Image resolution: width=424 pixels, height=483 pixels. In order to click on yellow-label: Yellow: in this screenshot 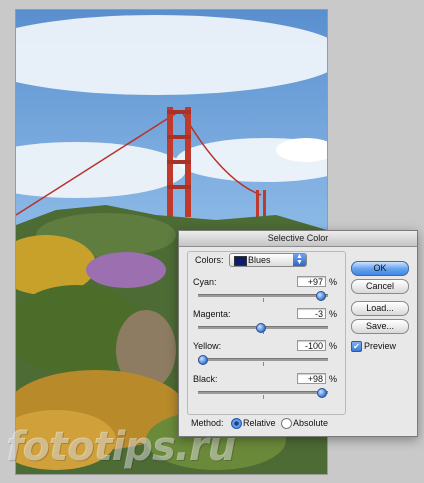, I will do `click(207, 346)`.